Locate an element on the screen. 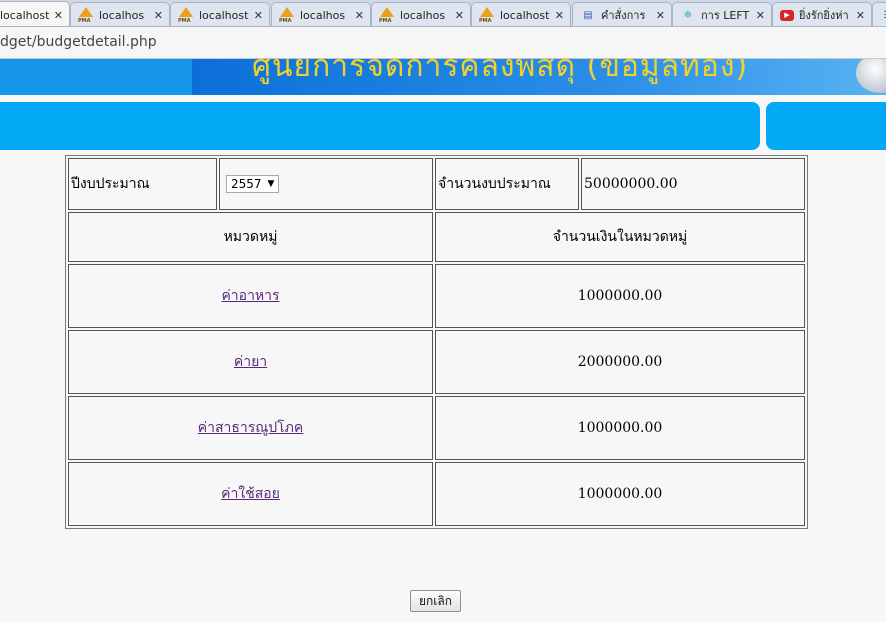  tab-phpmyadmin-2: localhost ✕ is located at coordinates (220, 14).